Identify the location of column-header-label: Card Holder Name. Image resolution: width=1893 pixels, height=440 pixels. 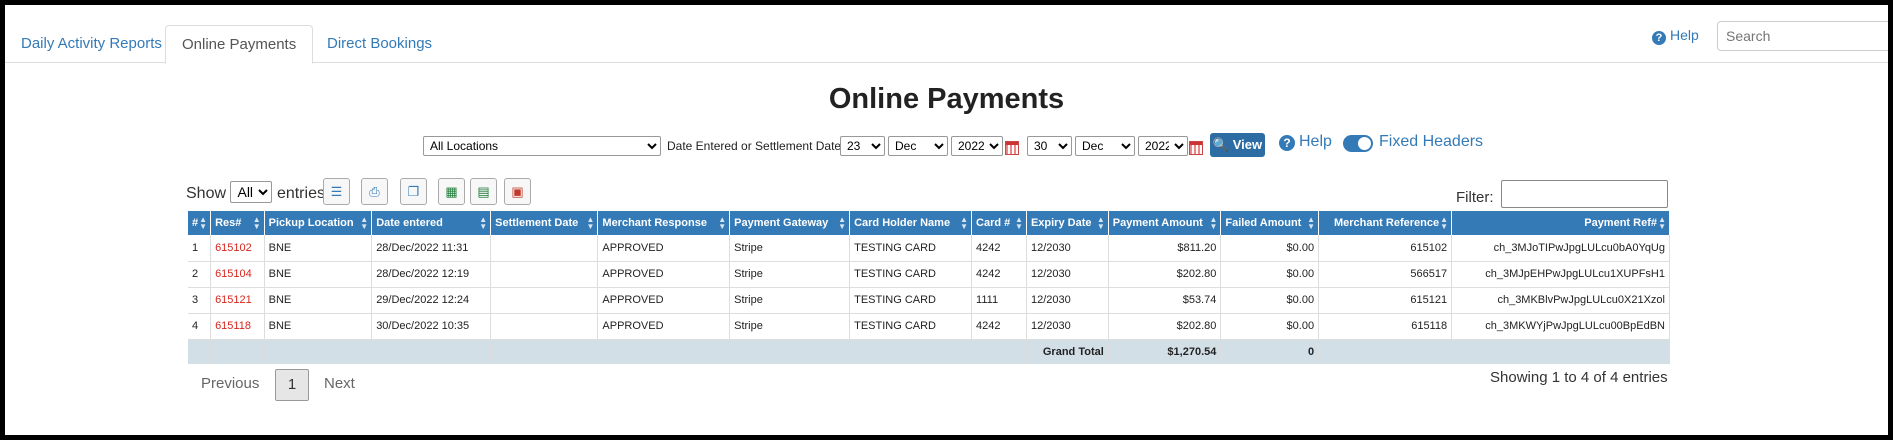
(902, 223).